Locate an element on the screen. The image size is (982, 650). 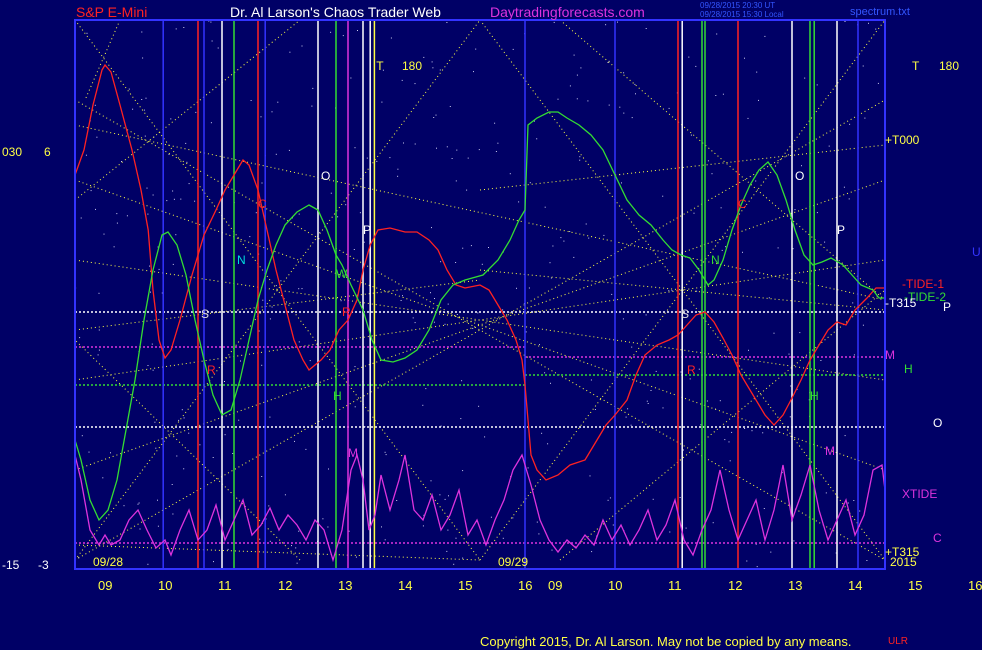
hour-tick-label: 10 is located at coordinates (165, 585).